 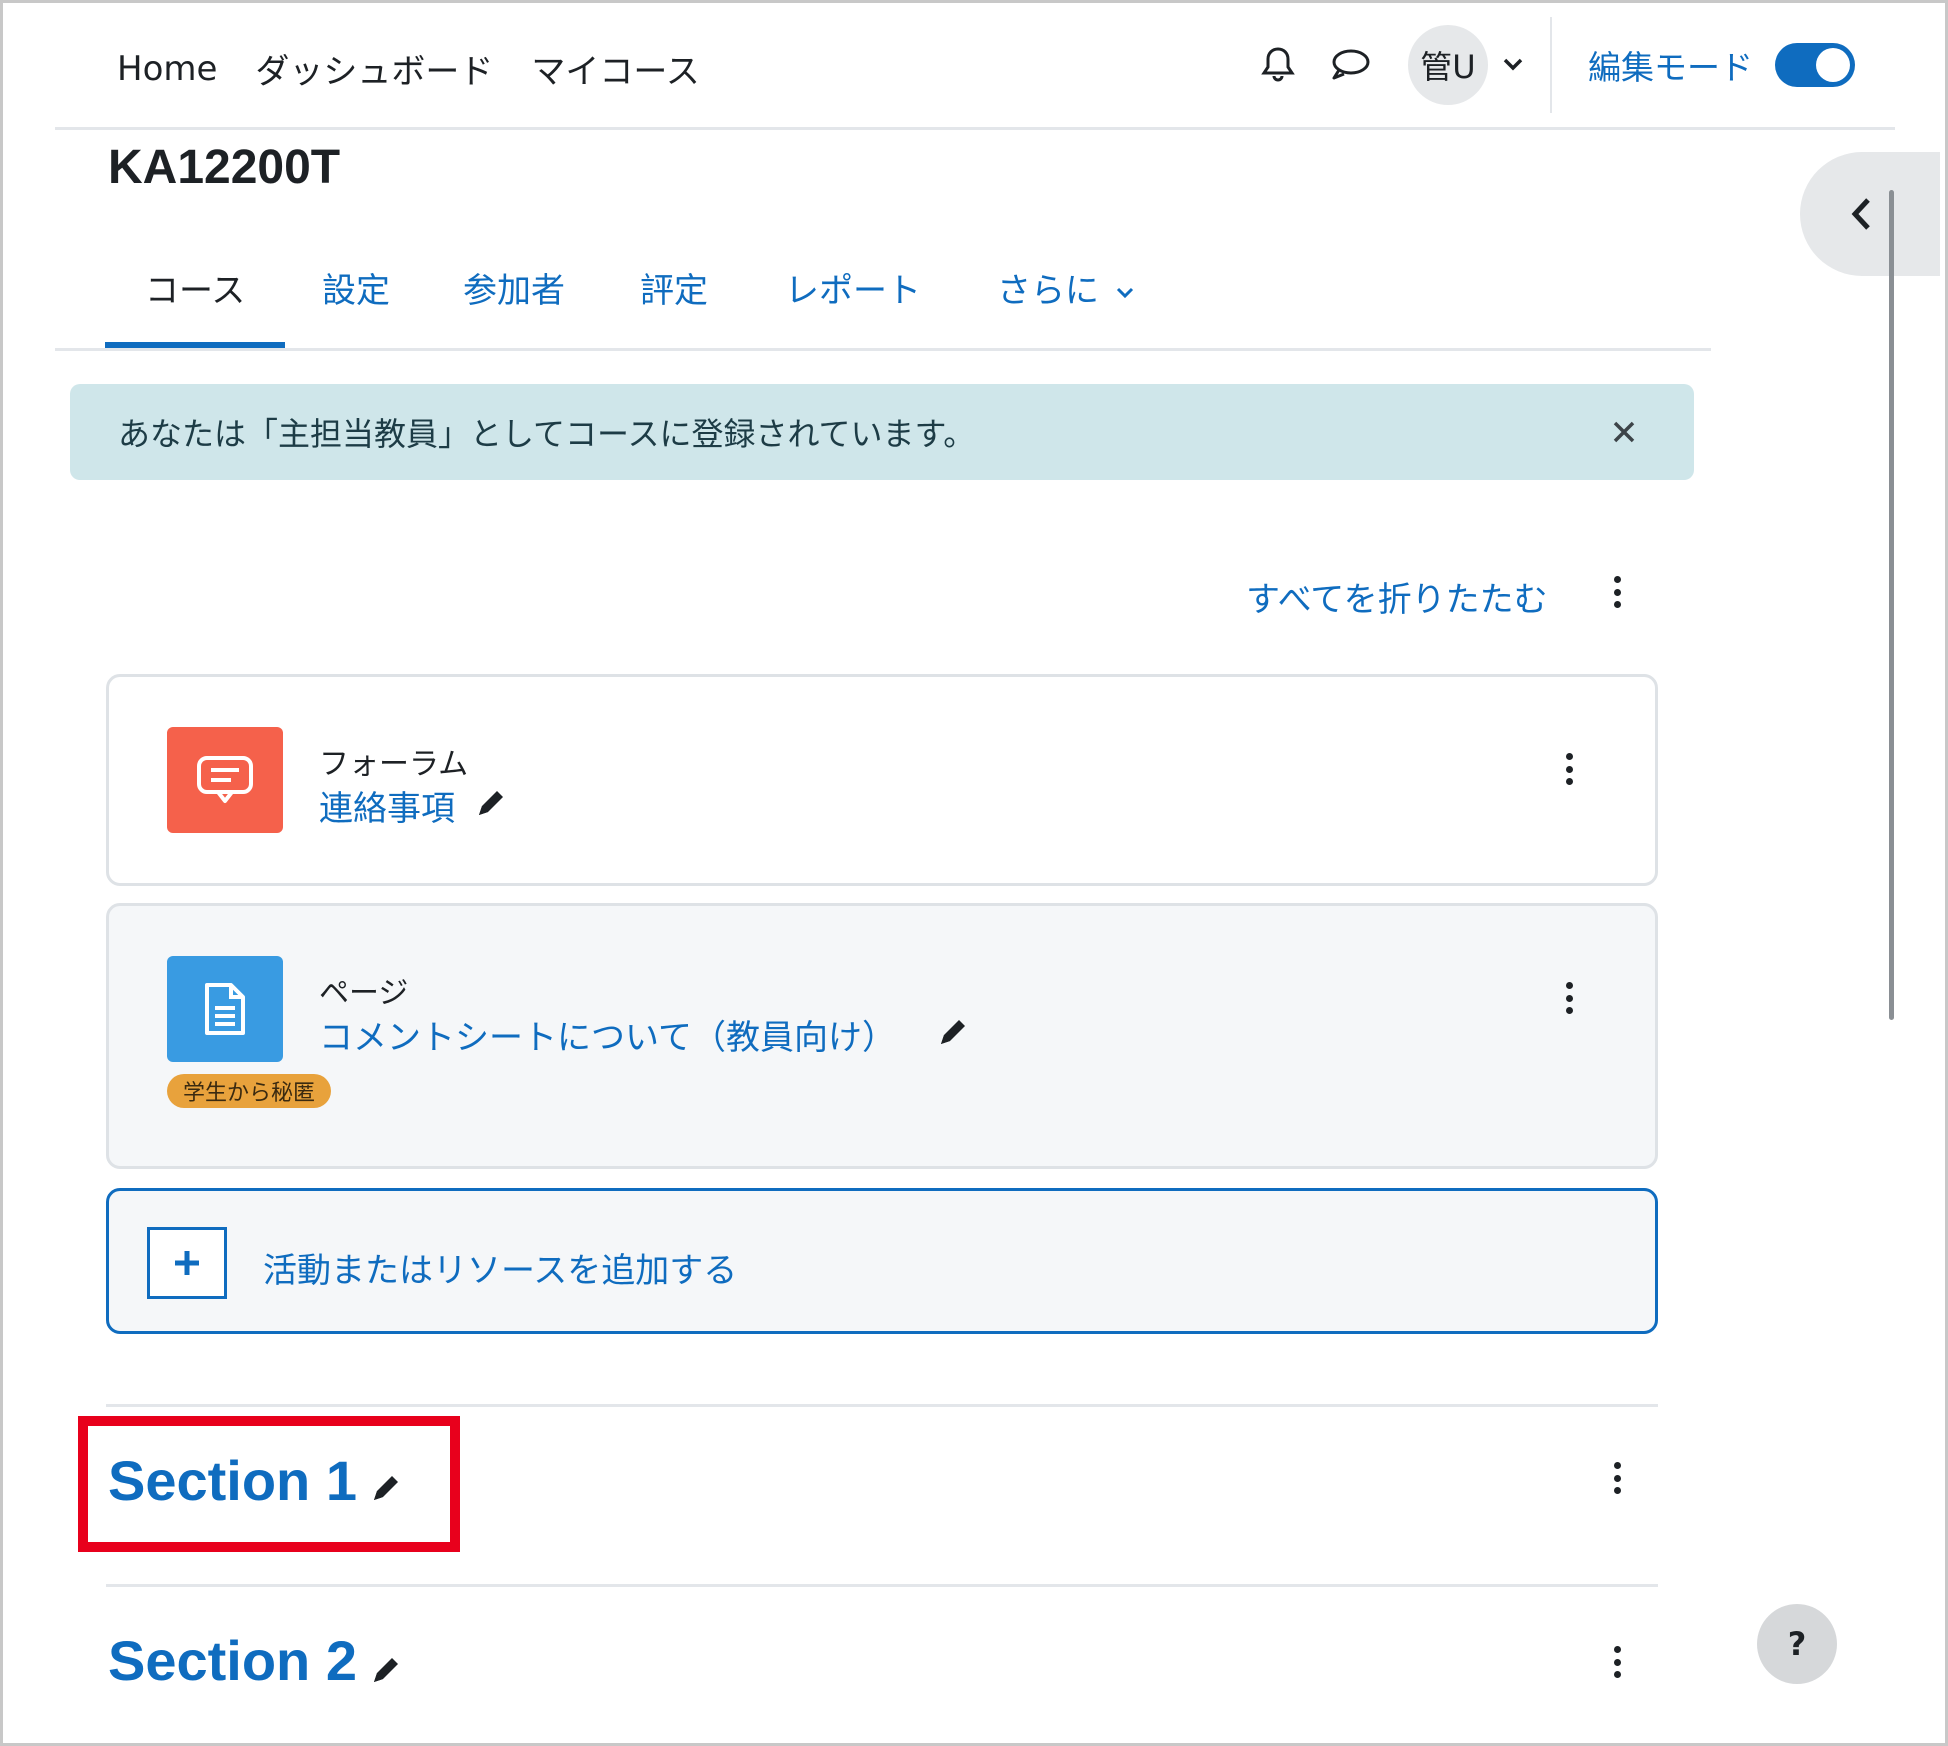 I want to click on edit-mode-label: 編集モード, so click(x=1670, y=67).